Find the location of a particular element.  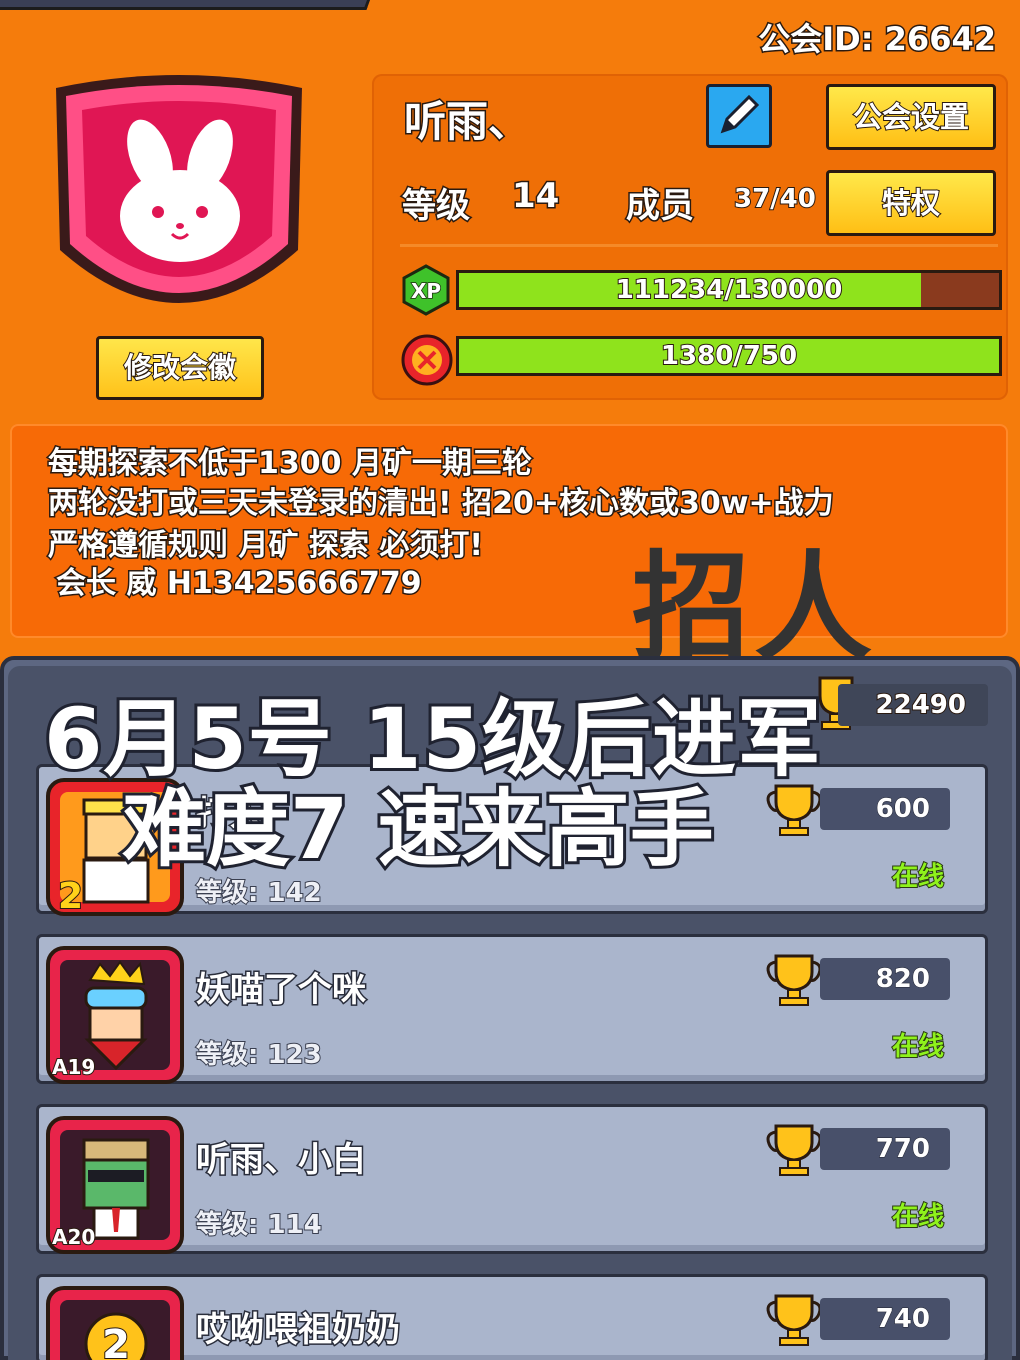

guild-name: 听雨、 is located at coordinates (466, 122).